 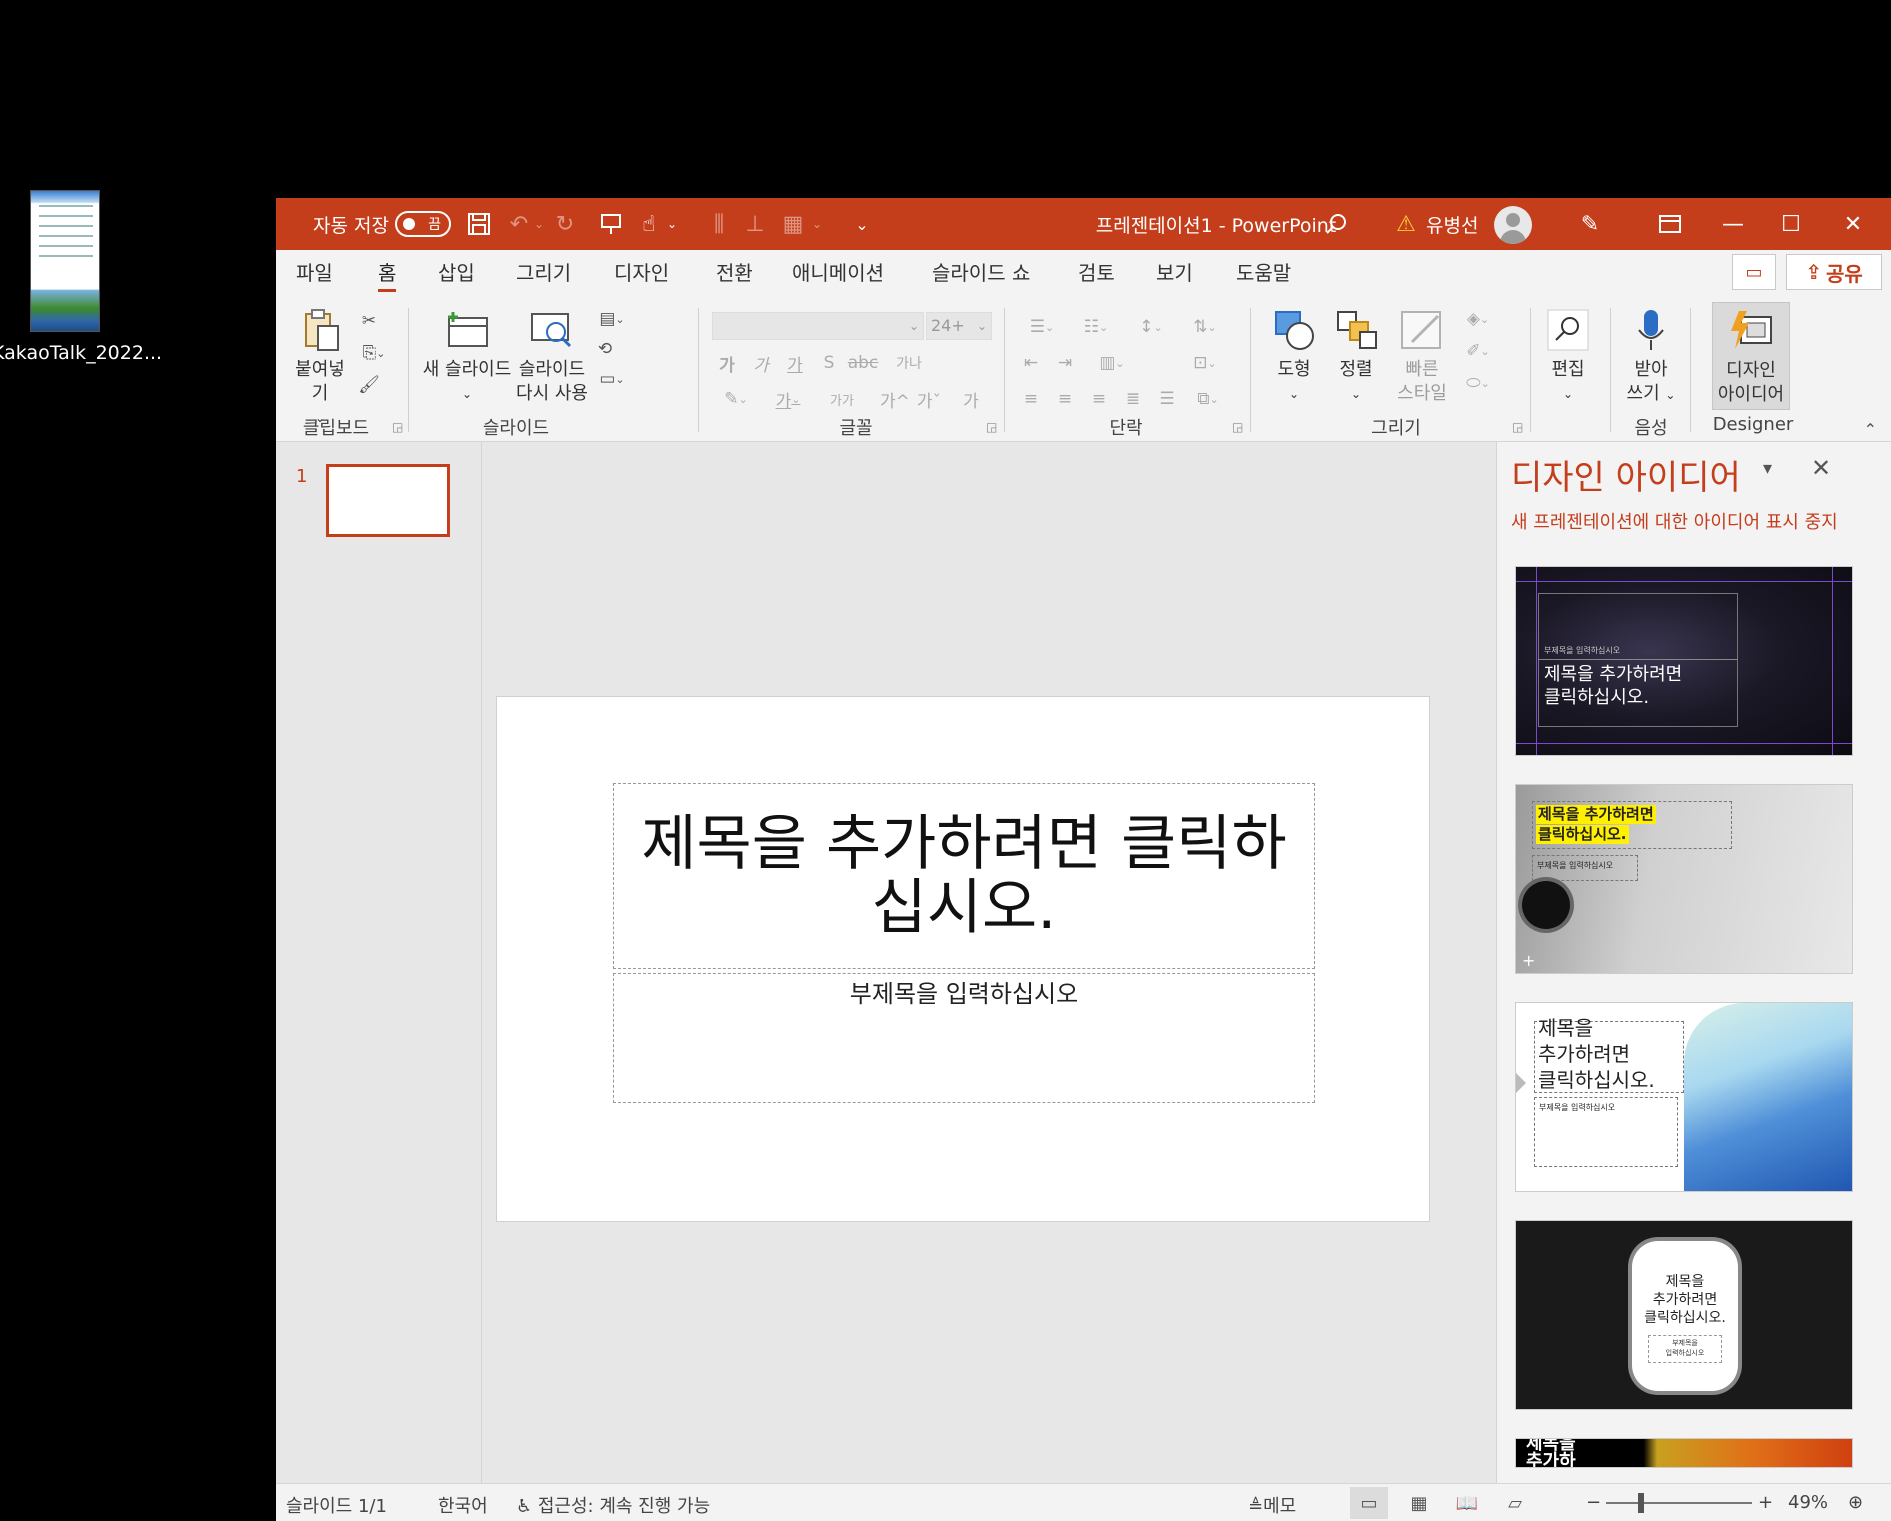 I want to click on redo-icon: ↻, so click(x=565, y=224).